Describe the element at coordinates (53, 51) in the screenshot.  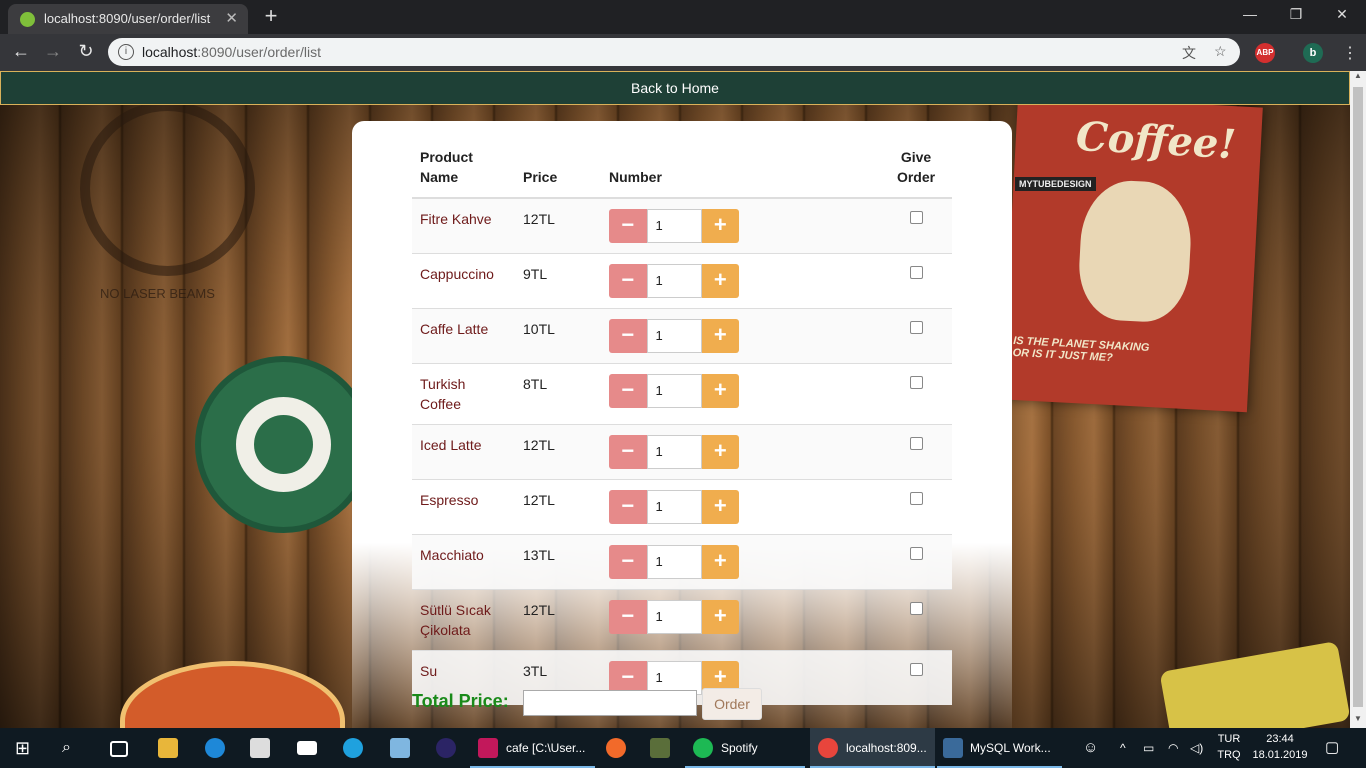
I see `forward-arrow-icon: →` at that location.